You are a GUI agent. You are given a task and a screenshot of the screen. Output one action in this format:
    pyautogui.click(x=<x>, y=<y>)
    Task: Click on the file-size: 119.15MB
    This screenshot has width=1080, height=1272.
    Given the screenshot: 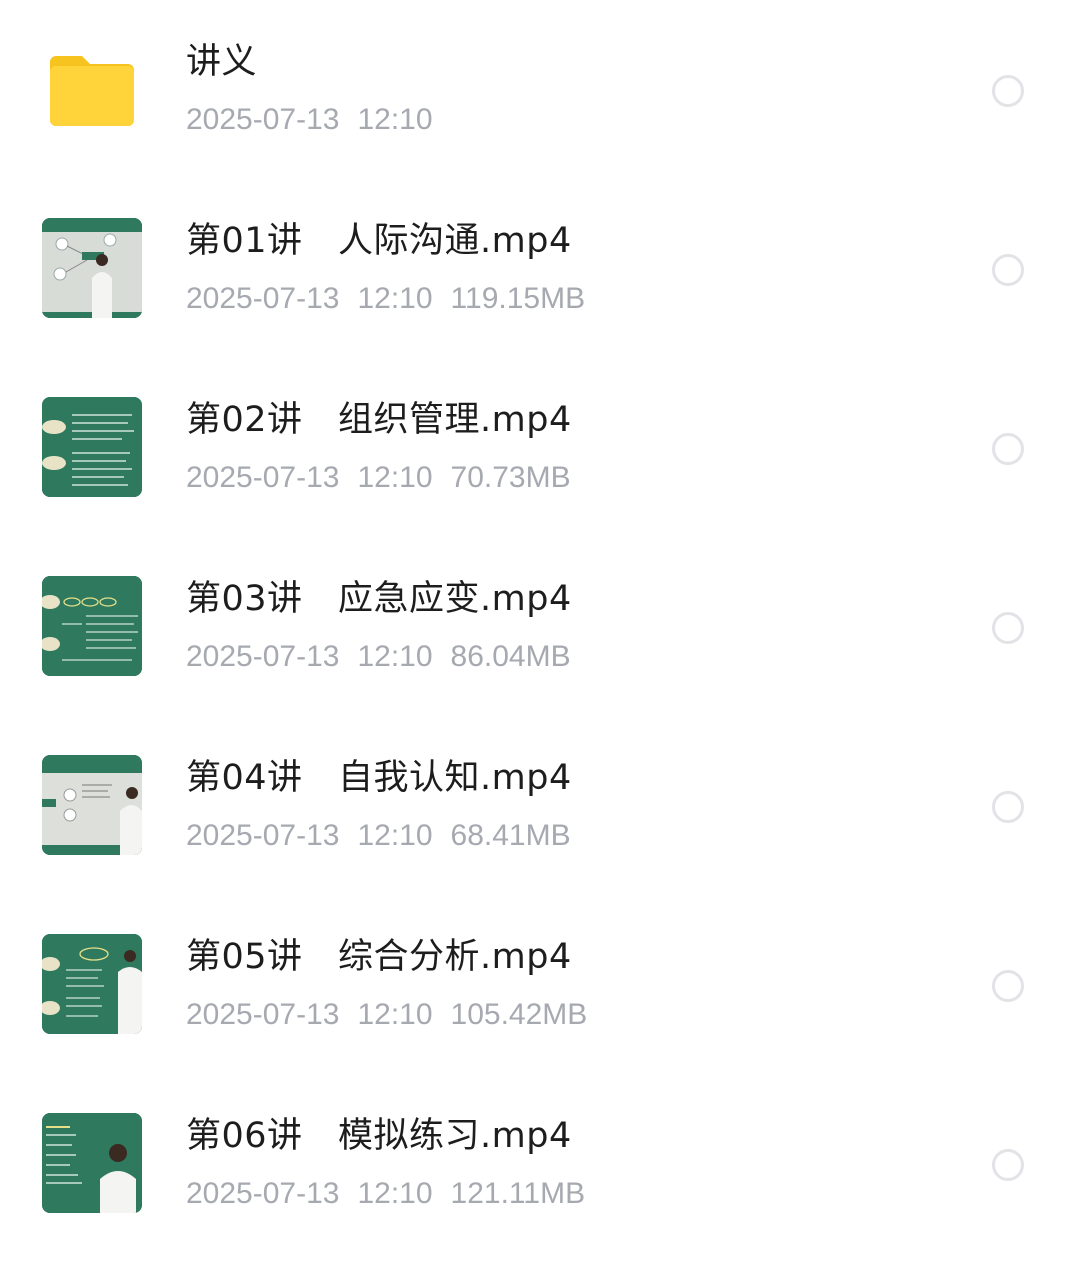 What is the action you would take?
    pyautogui.click(x=518, y=298)
    